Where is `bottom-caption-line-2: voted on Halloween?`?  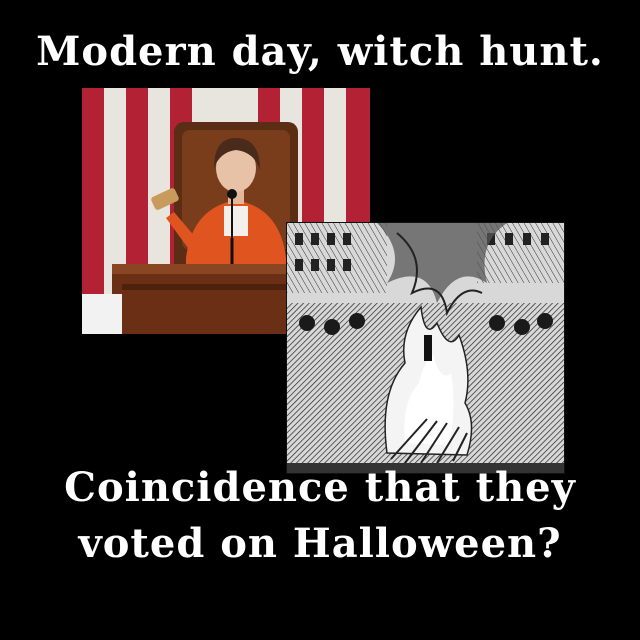 bottom-caption-line-2: voted on Halloween? is located at coordinates (320, 543).